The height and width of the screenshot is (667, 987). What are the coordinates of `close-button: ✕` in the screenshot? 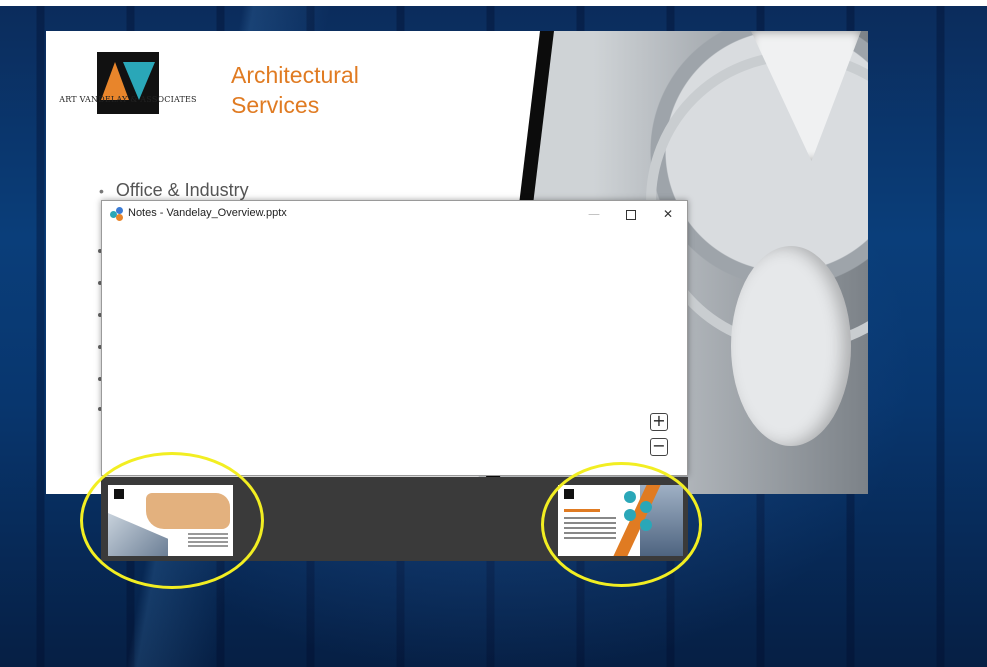 It's located at (668, 214).